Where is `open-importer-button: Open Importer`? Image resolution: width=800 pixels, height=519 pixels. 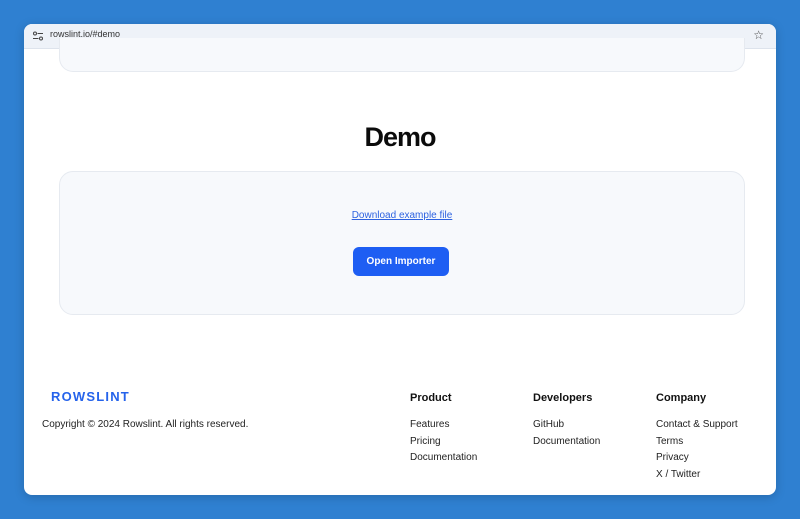
open-importer-button: Open Importer is located at coordinates (401, 261).